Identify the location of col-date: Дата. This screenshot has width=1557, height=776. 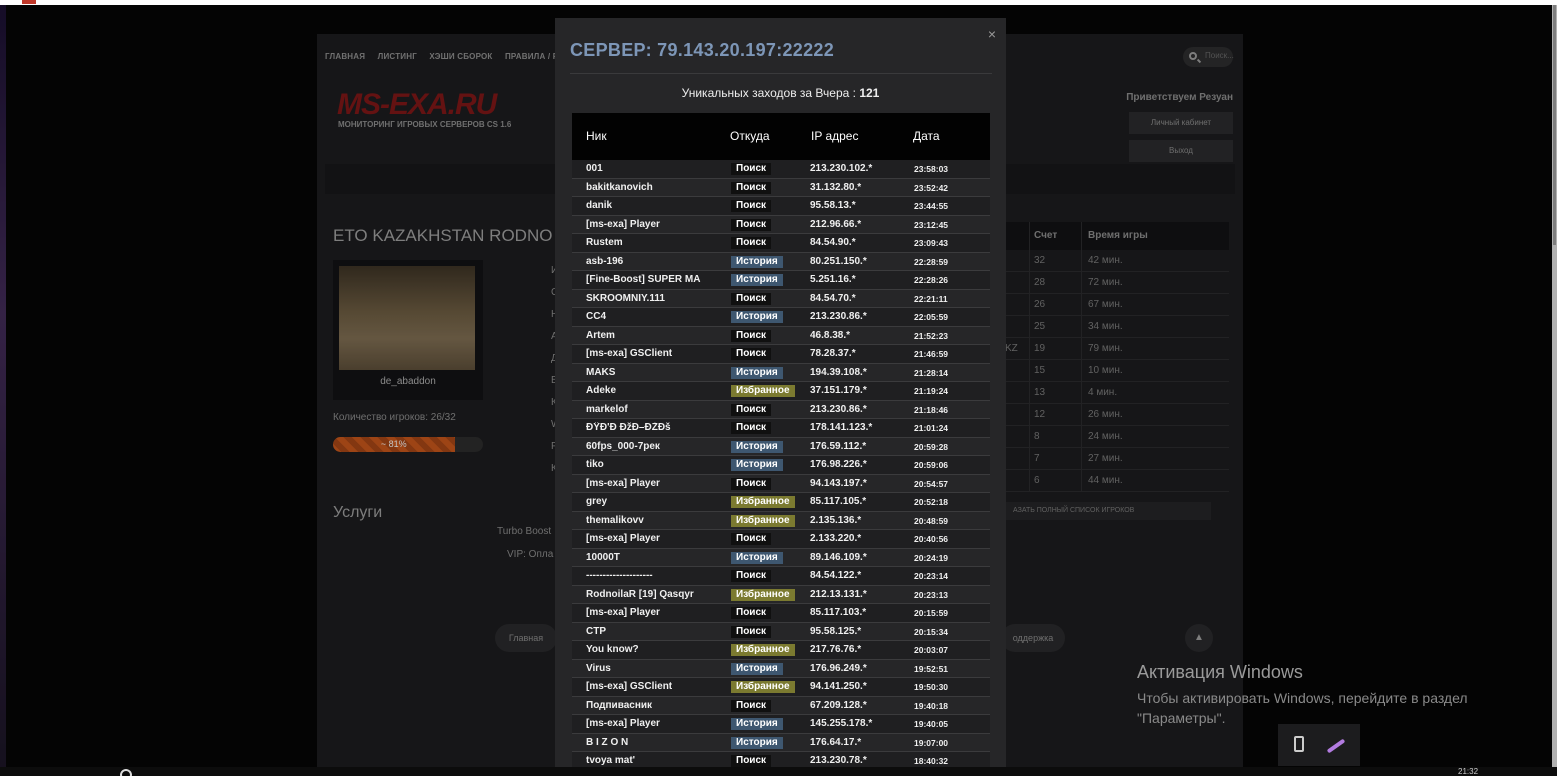
(926, 136).